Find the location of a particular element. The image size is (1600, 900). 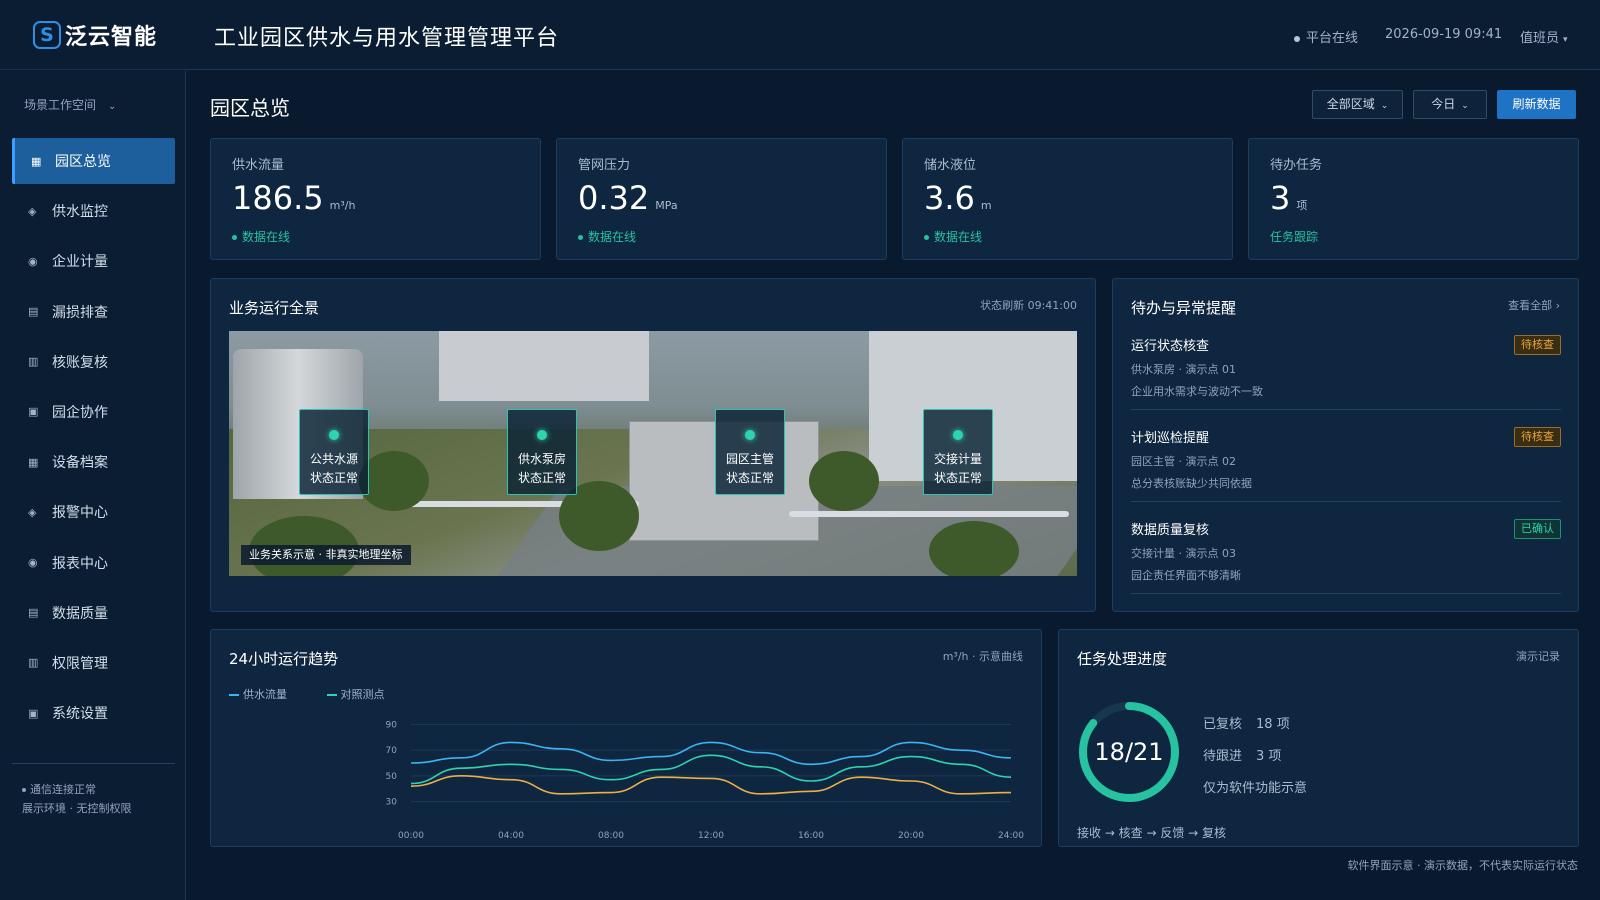

target-icon: ◉ is located at coordinates (33, 261).